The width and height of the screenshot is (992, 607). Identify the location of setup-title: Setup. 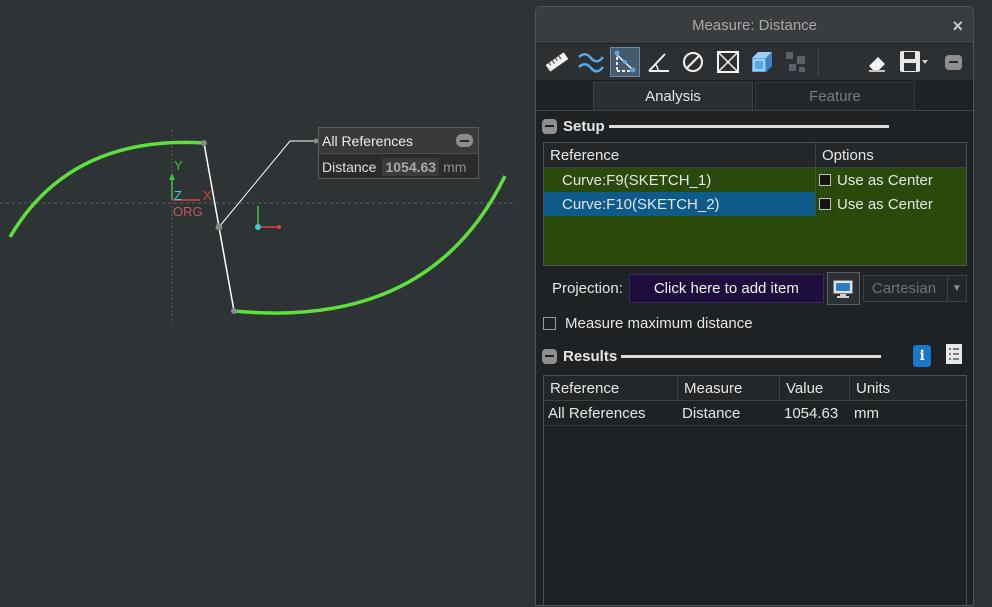
(584, 126).